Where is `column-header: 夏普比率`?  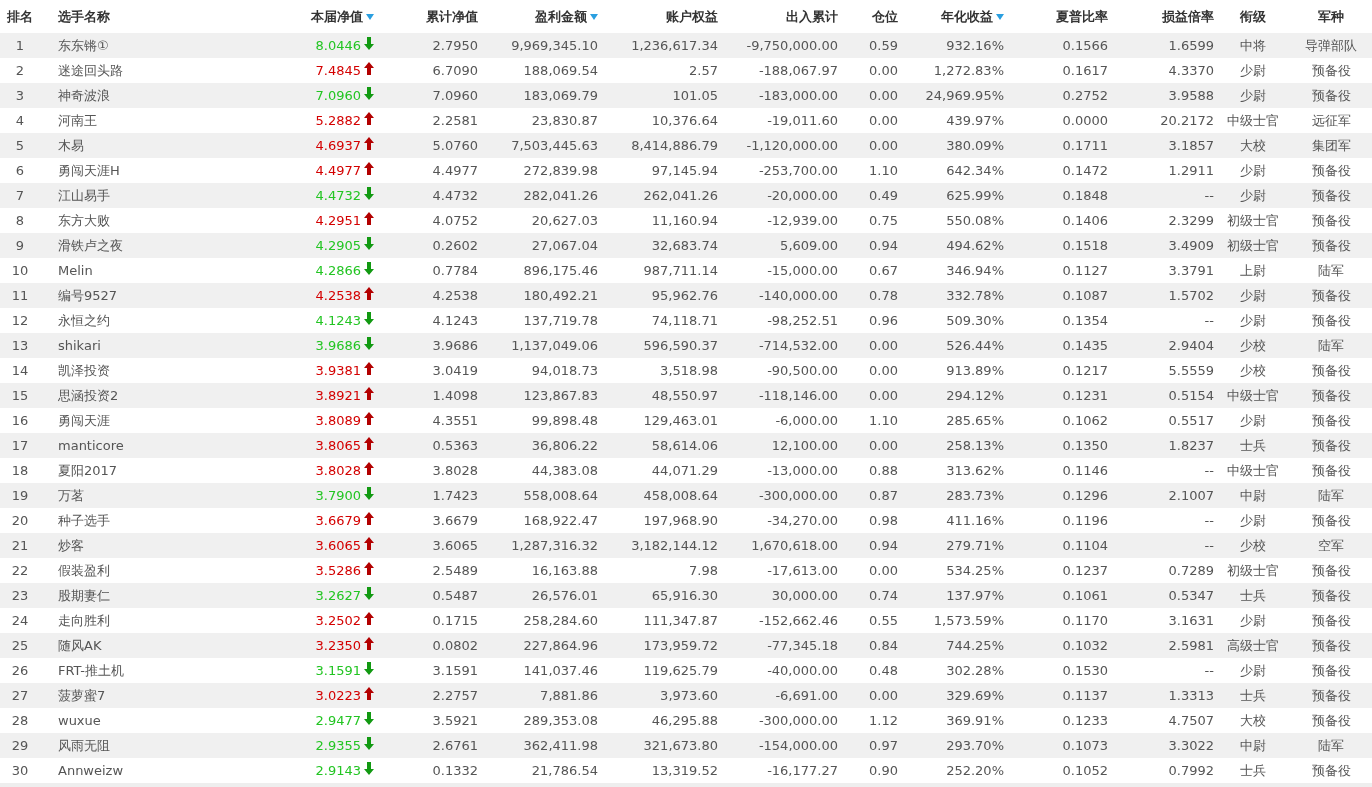 column-header: 夏普比率 is located at coordinates (1082, 16).